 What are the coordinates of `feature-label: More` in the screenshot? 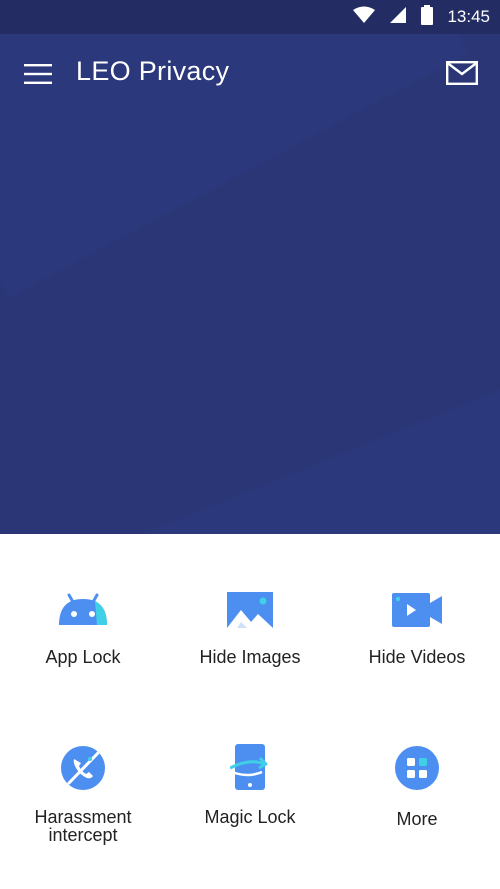 It's located at (417, 819).